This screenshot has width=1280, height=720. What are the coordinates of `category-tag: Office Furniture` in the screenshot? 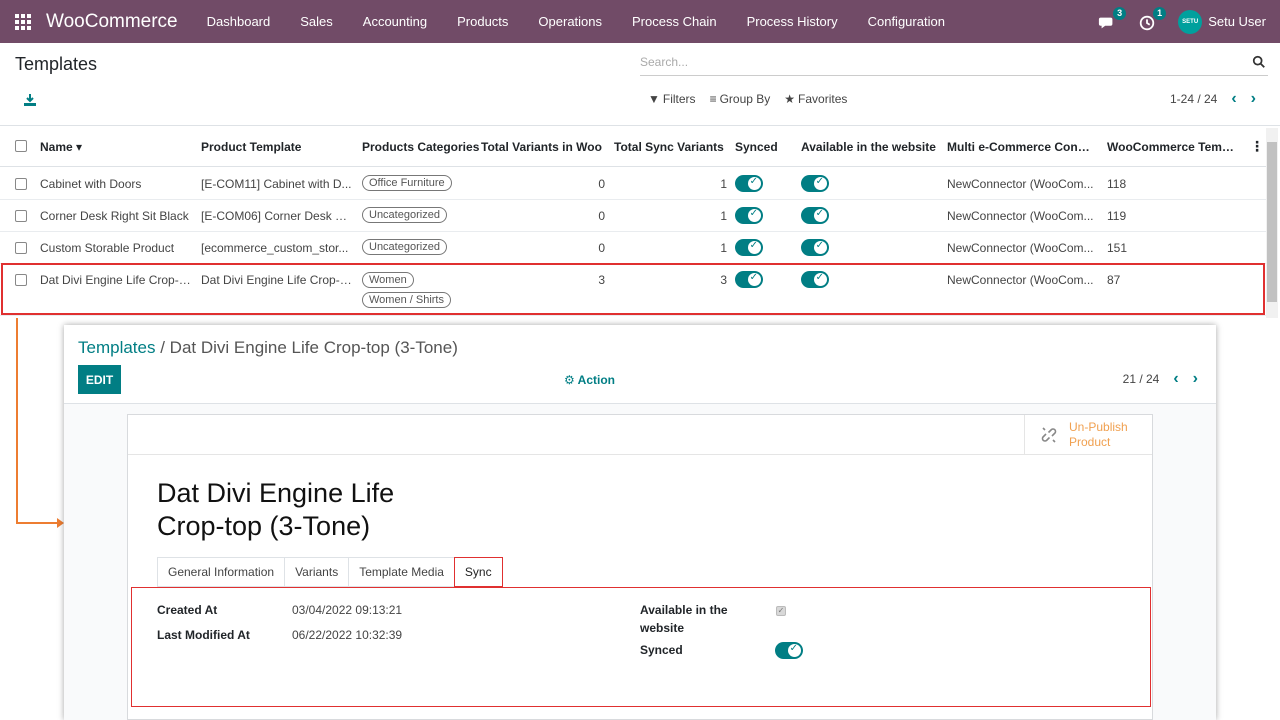 It's located at (407, 183).